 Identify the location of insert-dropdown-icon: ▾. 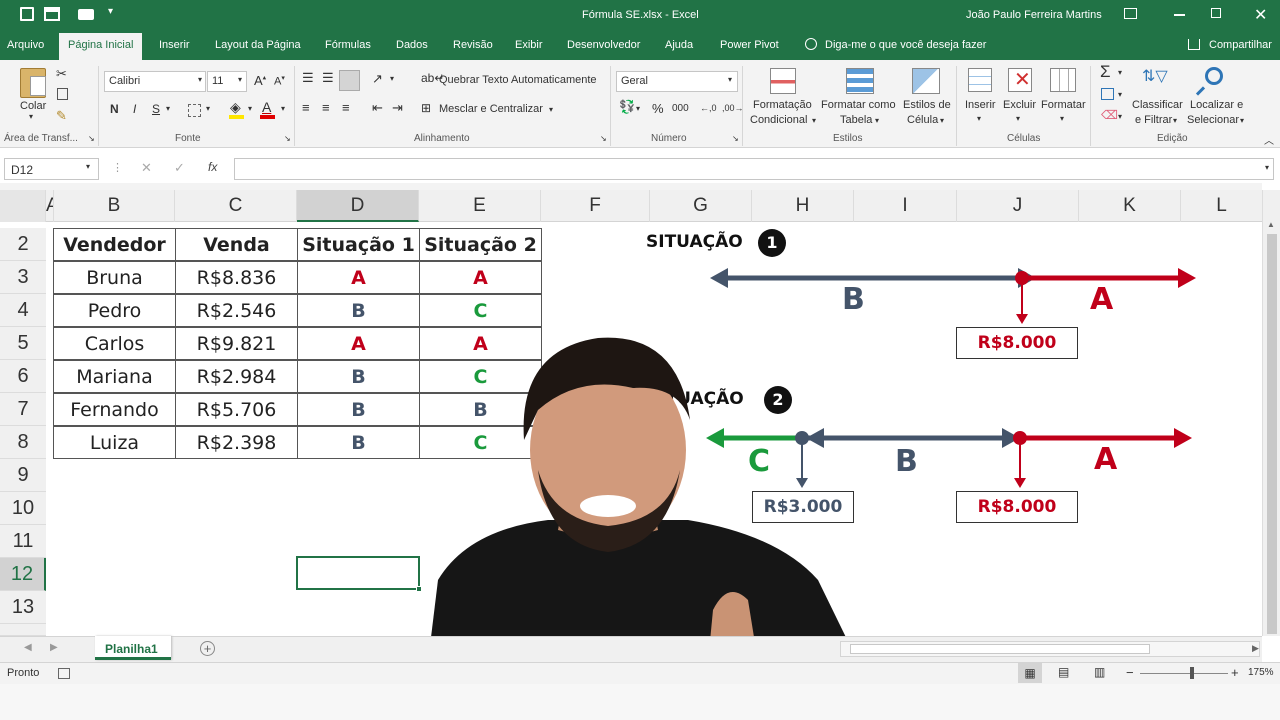
(979, 118).